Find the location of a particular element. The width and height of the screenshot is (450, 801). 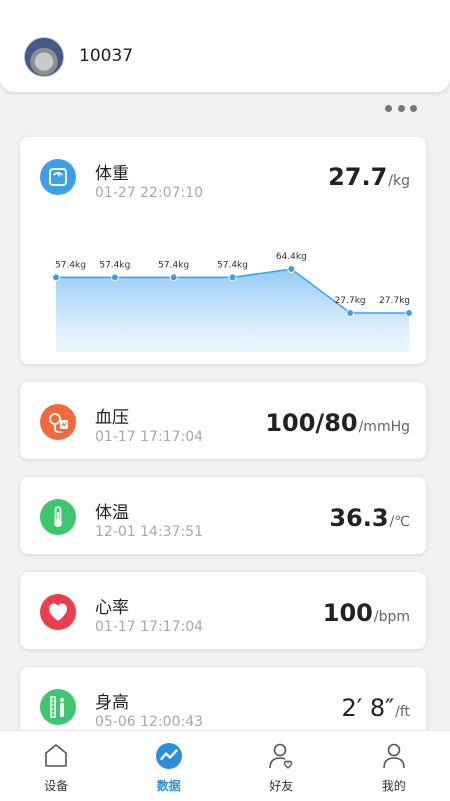

height-ruler-icon is located at coordinates (58, 707).